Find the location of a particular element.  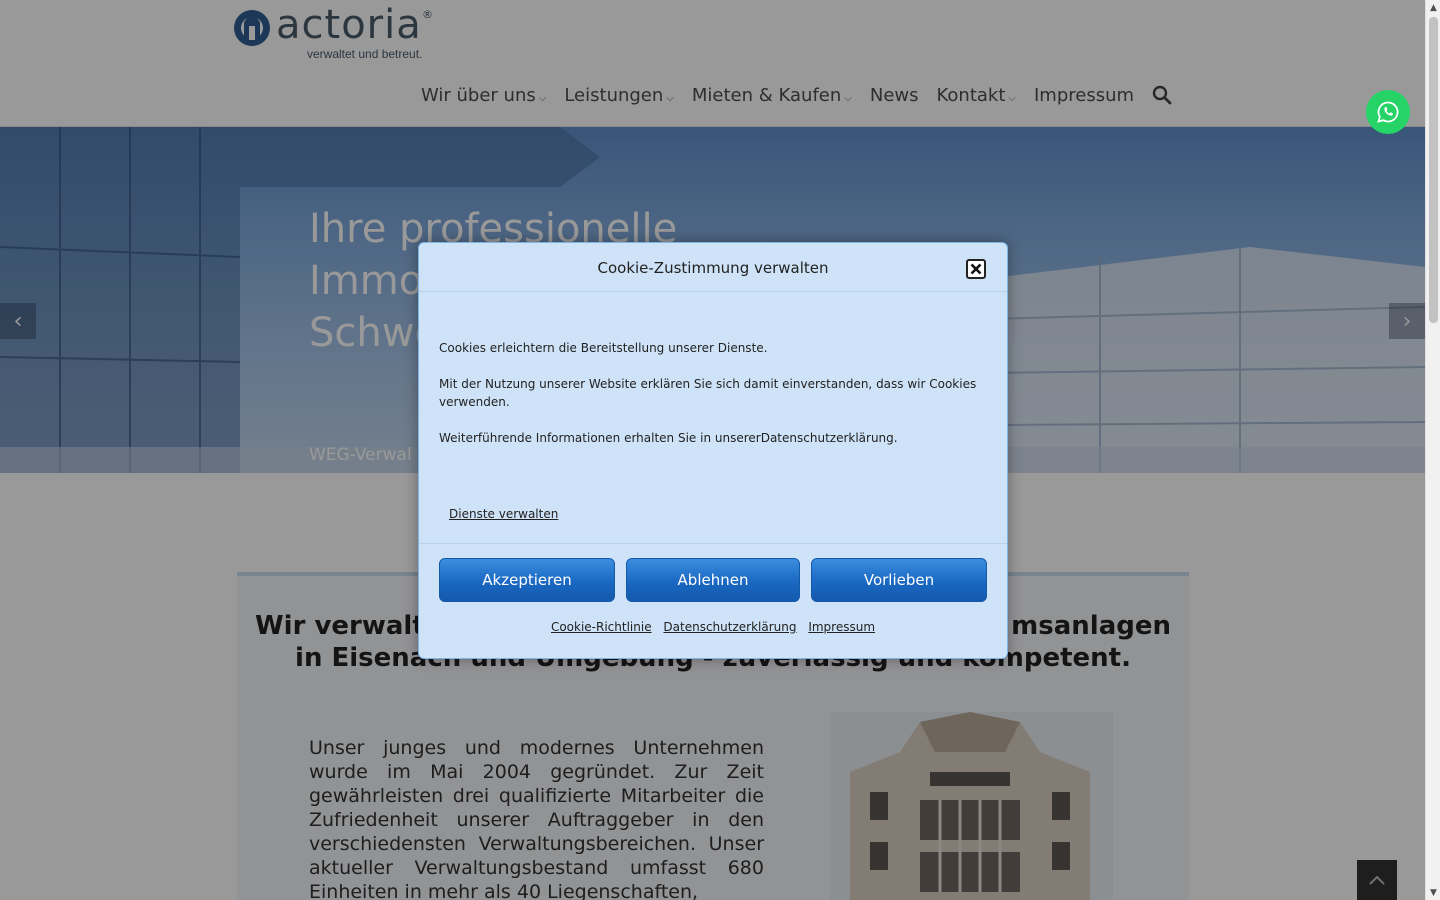

preferences-button: Vorlieben is located at coordinates (899, 580).